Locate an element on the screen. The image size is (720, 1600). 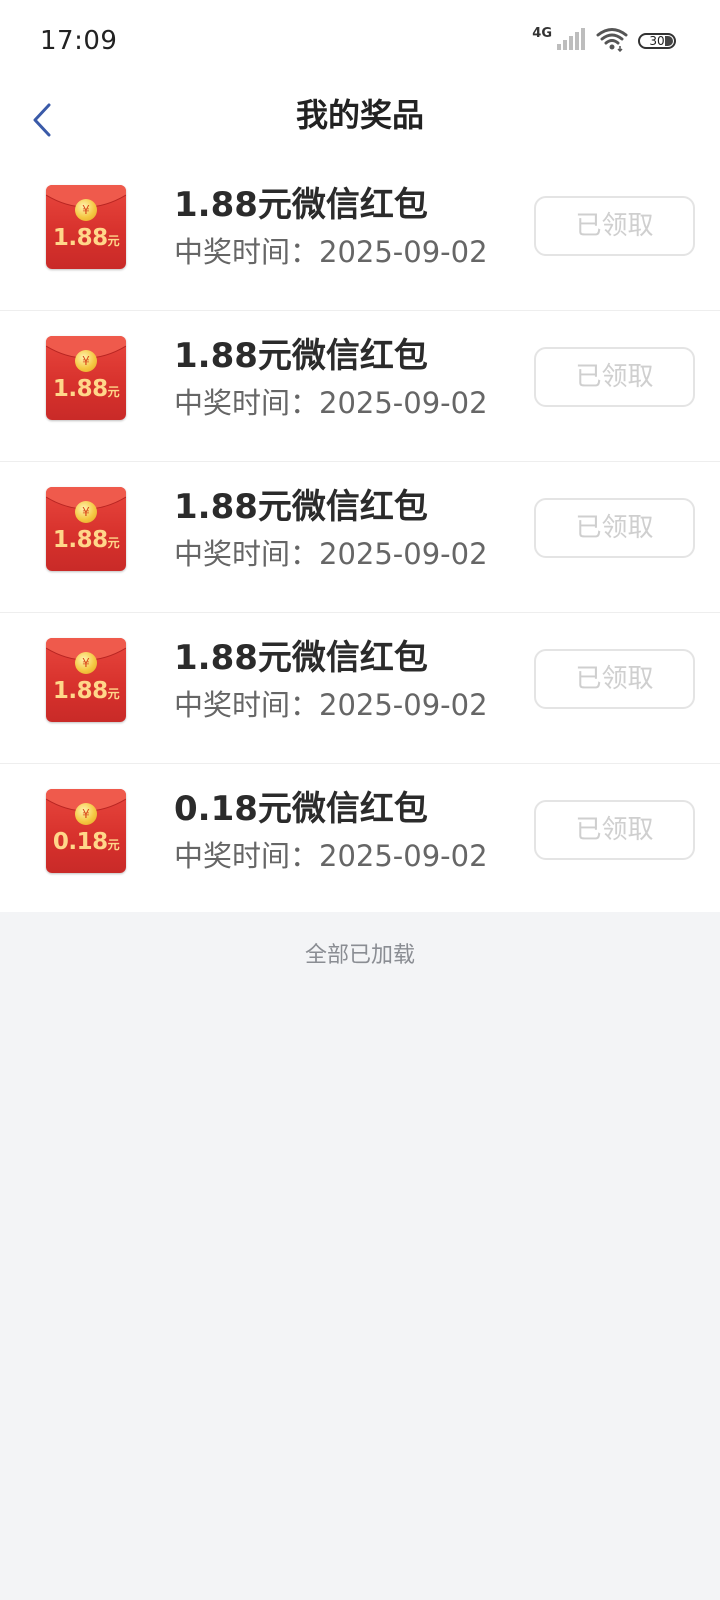
status-icons: 4G 30 is located at coordinates (604, 41).